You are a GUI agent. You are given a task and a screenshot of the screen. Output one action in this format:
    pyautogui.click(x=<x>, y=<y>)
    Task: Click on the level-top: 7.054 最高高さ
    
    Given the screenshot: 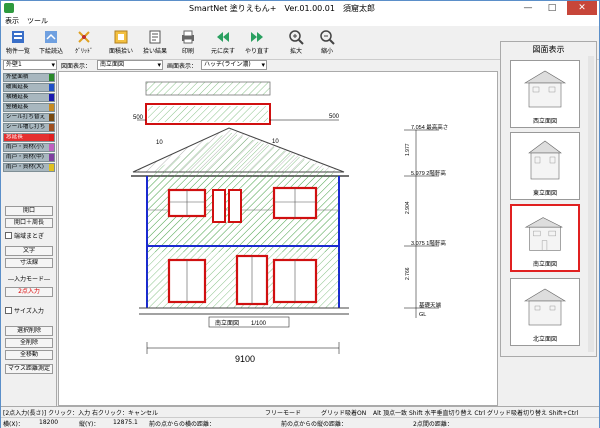 What is the action you would take?
    pyautogui.click(x=429, y=127)
    